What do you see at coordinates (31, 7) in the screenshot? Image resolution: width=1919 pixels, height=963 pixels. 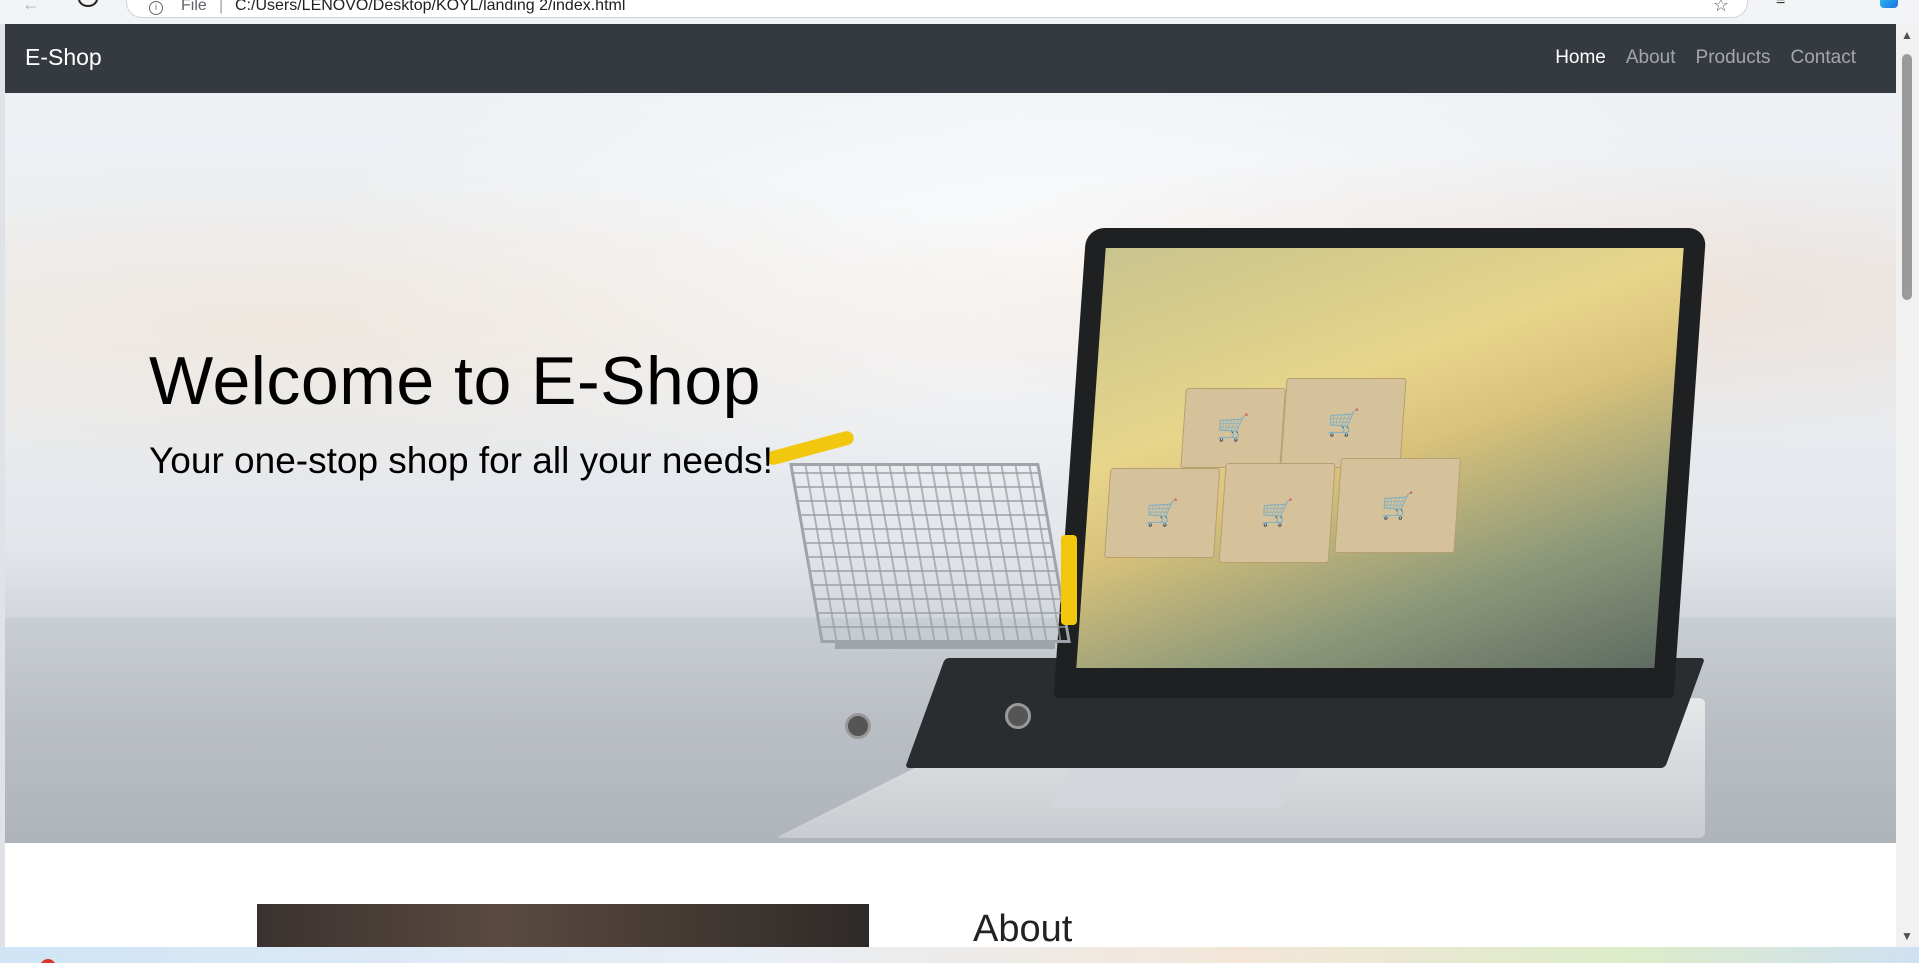 I see `back-arrow-icon: ←` at bounding box center [31, 7].